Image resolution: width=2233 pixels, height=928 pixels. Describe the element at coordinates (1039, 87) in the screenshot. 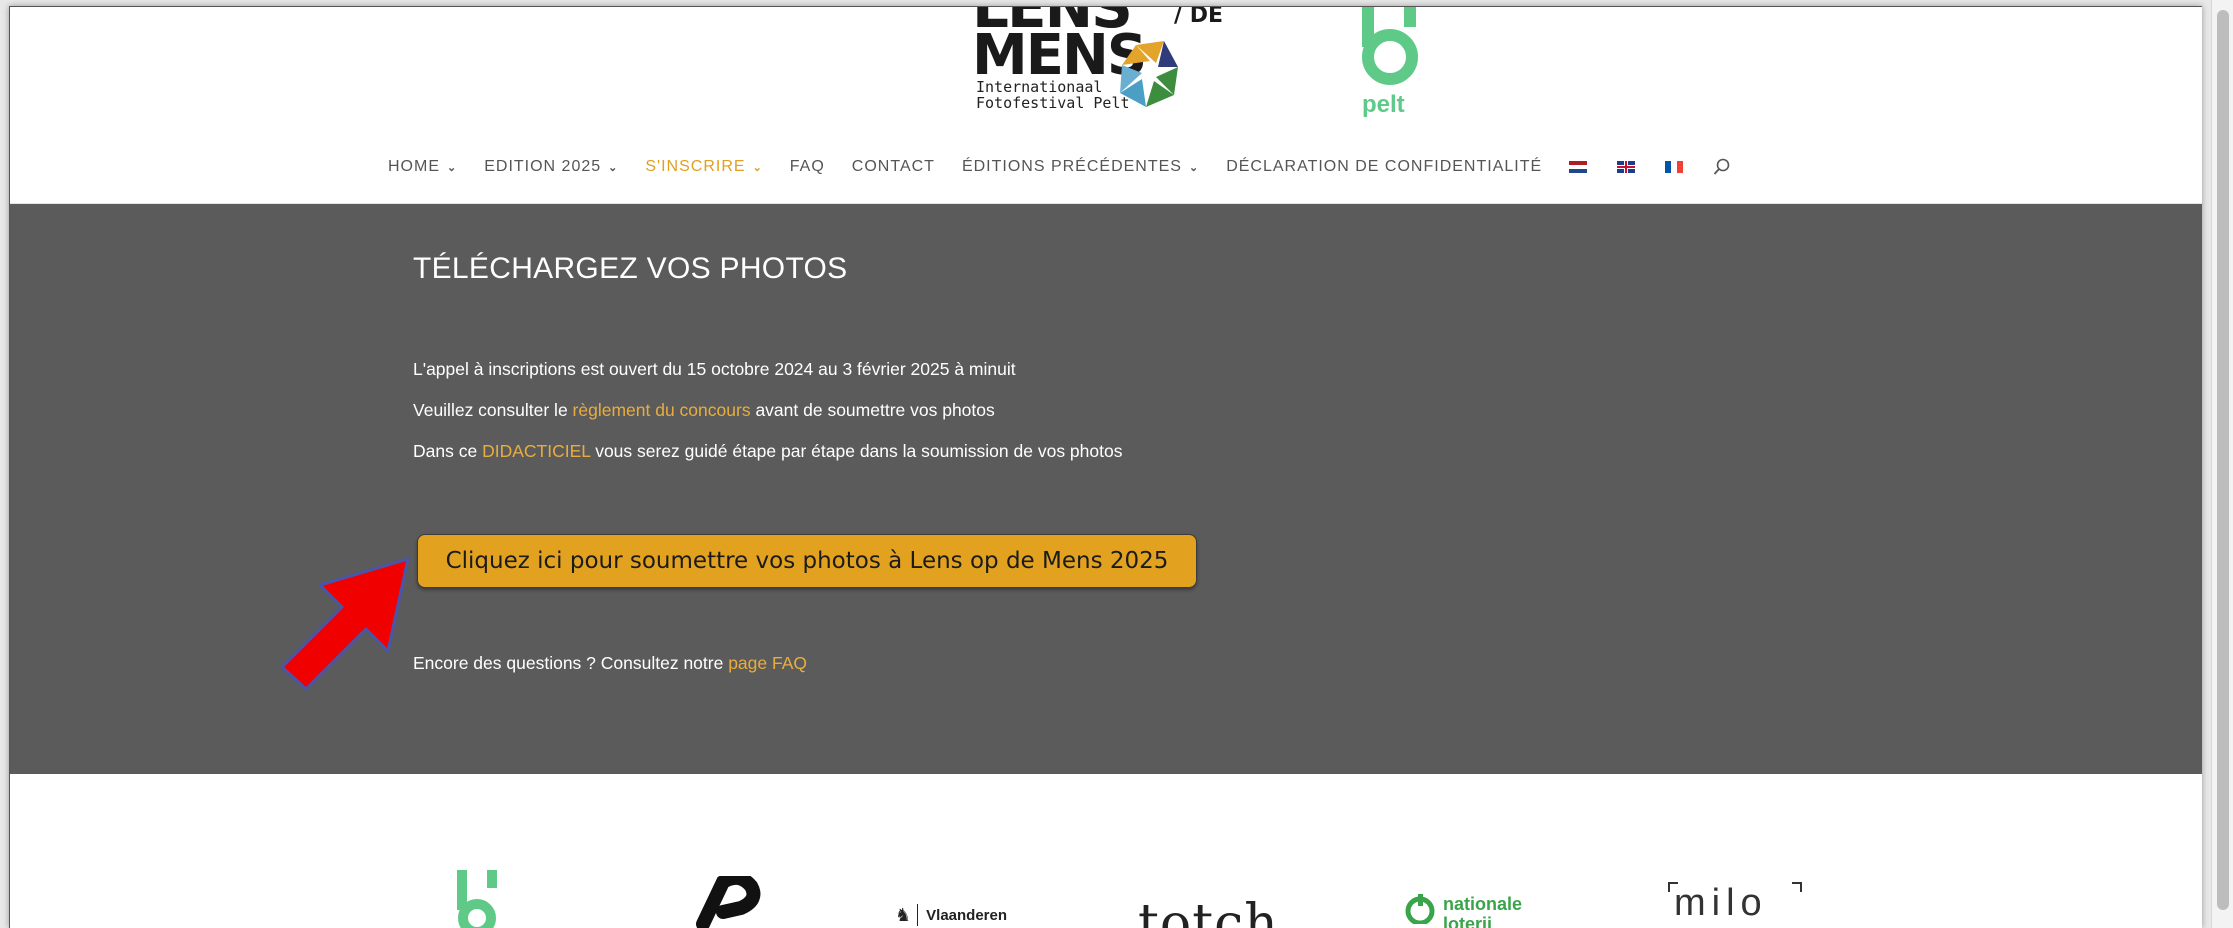

I see `logo-subtitle-1: Internationaal` at that location.